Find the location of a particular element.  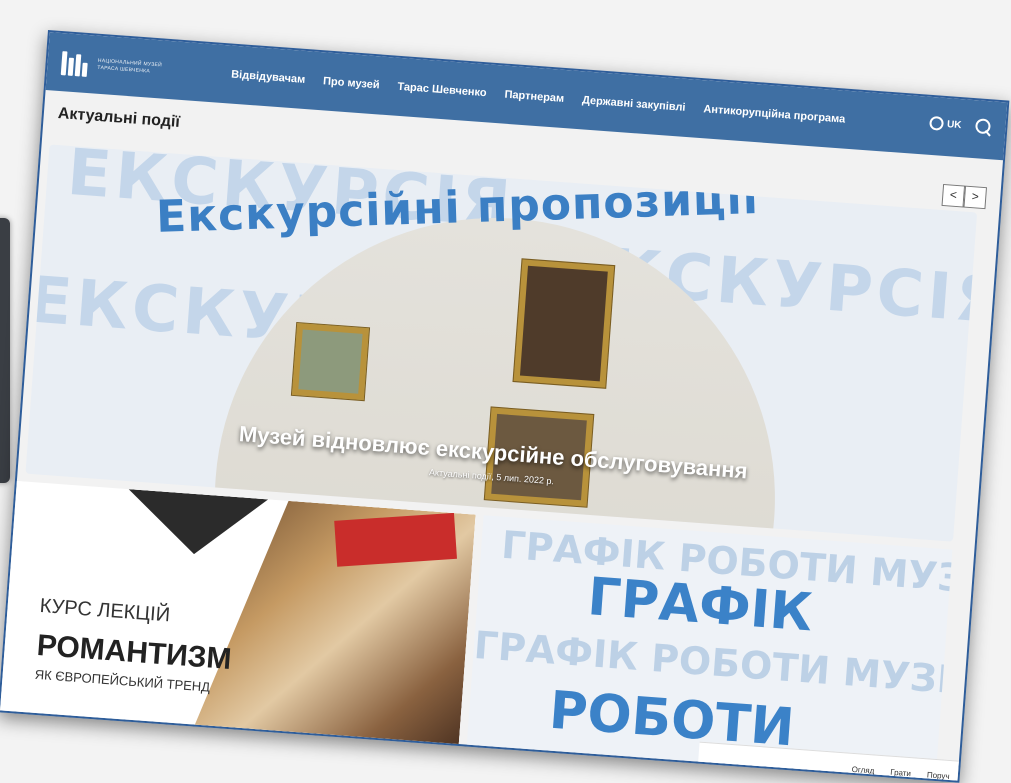

carousel-next-button: > is located at coordinates (975, 197).